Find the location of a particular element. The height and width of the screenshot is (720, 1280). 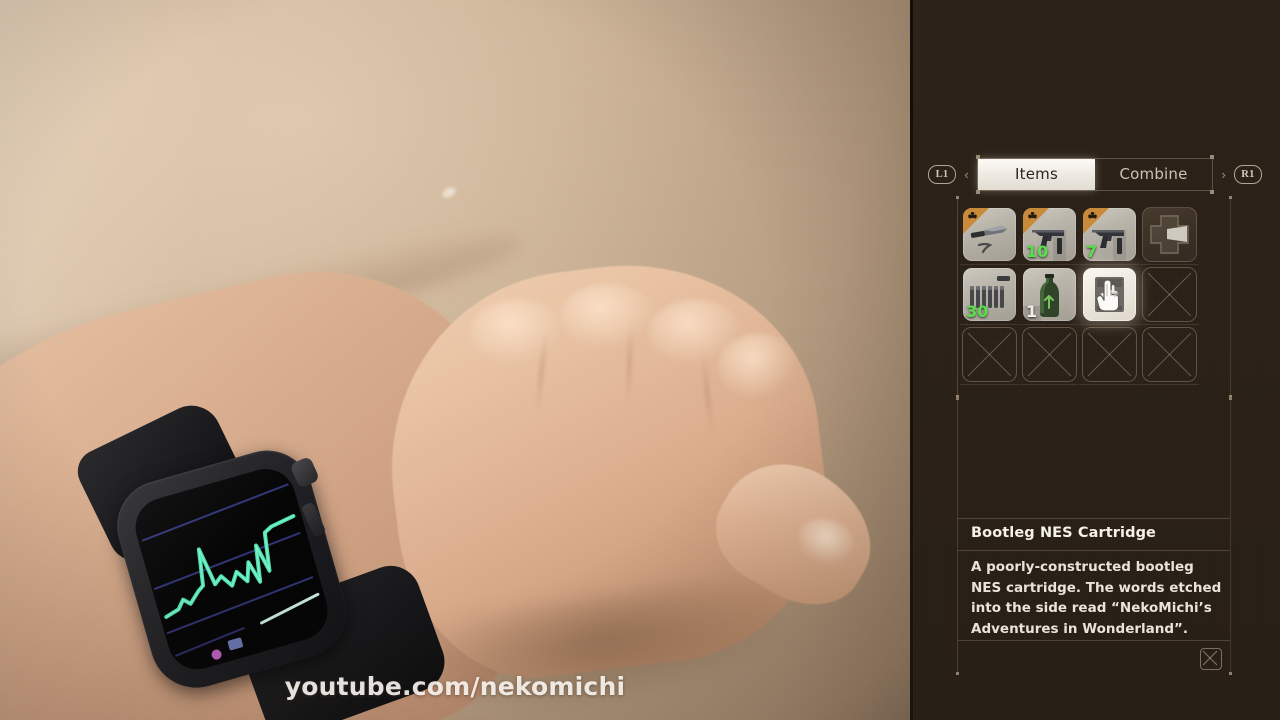

chevron-right-icon: › is located at coordinates (1223, 174).